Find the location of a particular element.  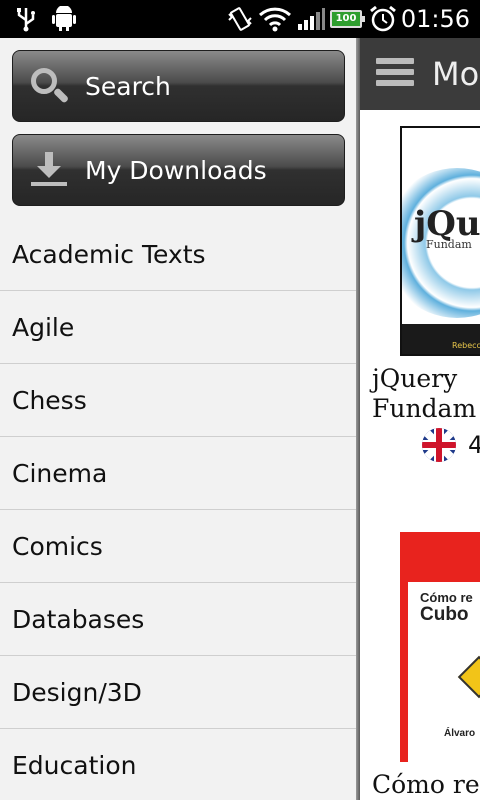

status-time: 01:56 is located at coordinates (435, 19).